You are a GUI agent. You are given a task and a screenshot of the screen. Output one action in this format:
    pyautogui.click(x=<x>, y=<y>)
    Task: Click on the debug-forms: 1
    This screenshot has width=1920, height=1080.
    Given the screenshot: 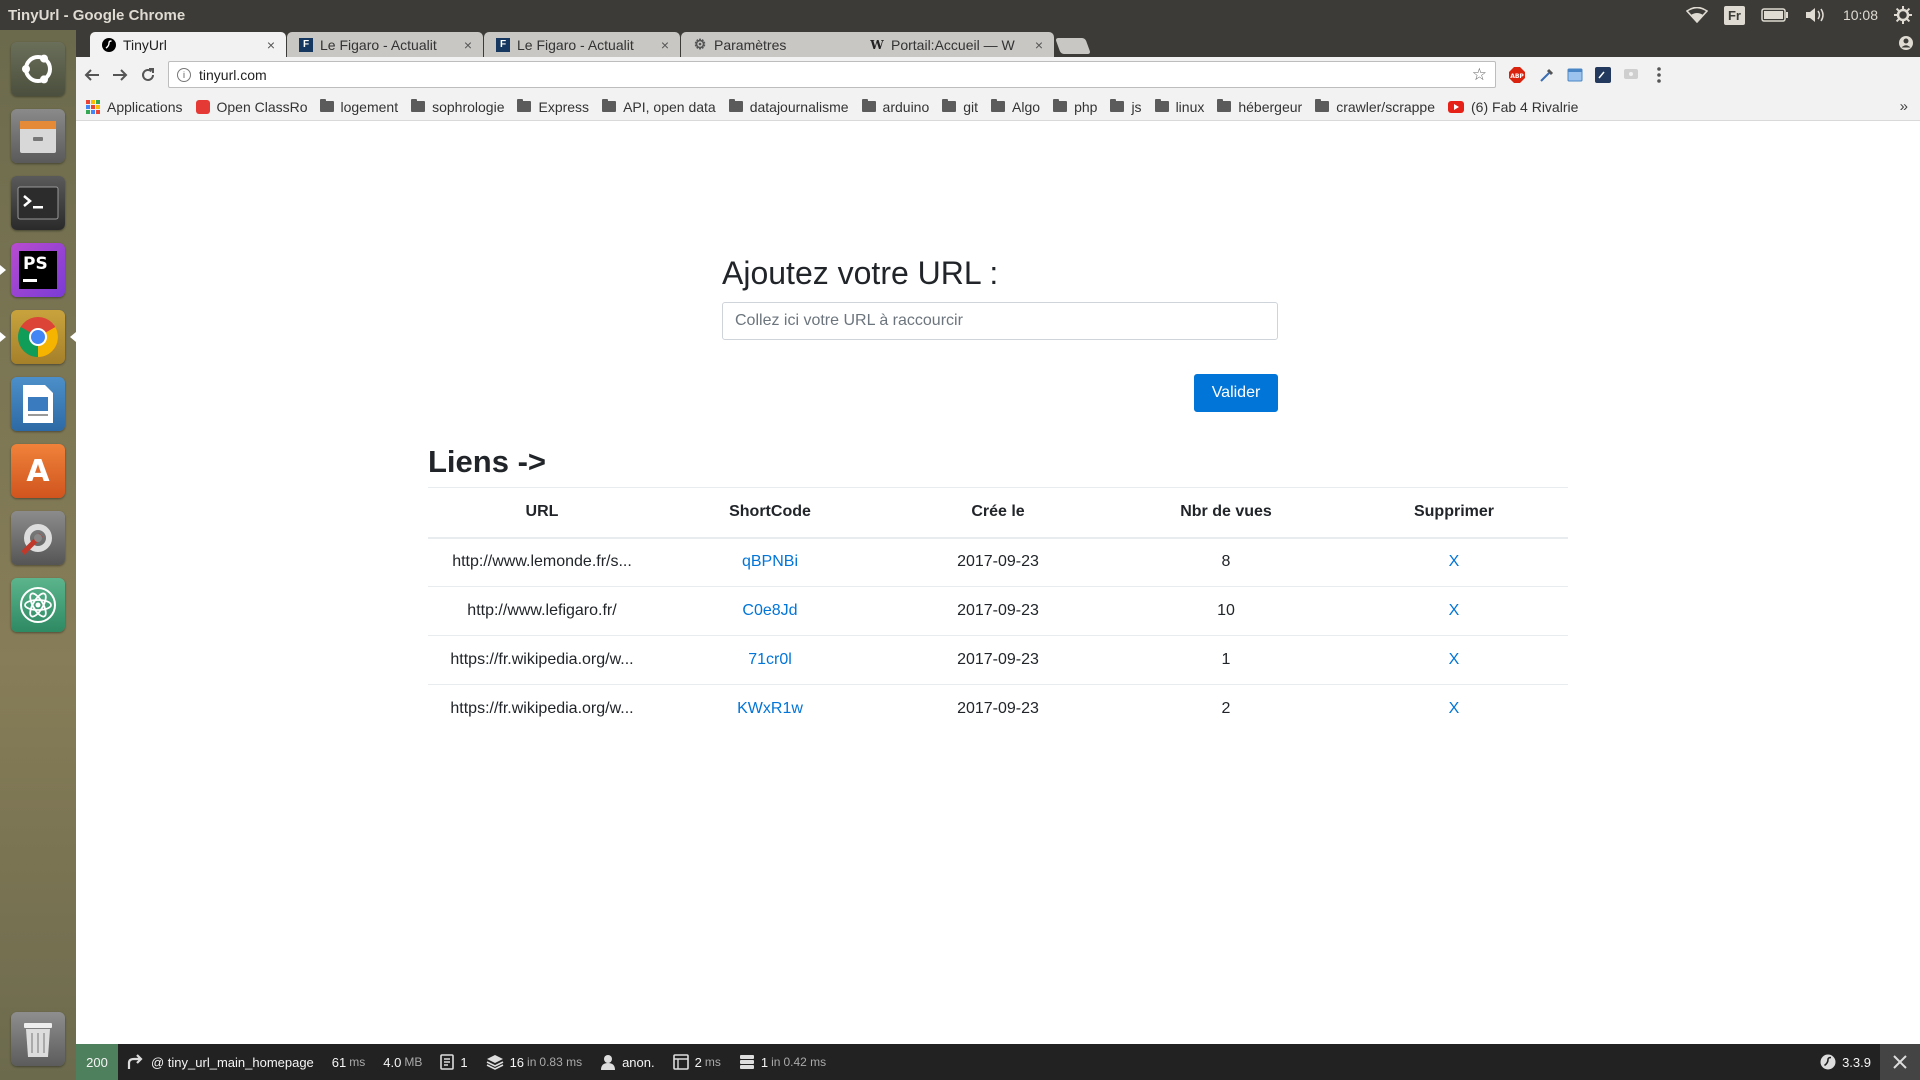 What is the action you would take?
    pyautogui.click(x=453, y=1062)
    